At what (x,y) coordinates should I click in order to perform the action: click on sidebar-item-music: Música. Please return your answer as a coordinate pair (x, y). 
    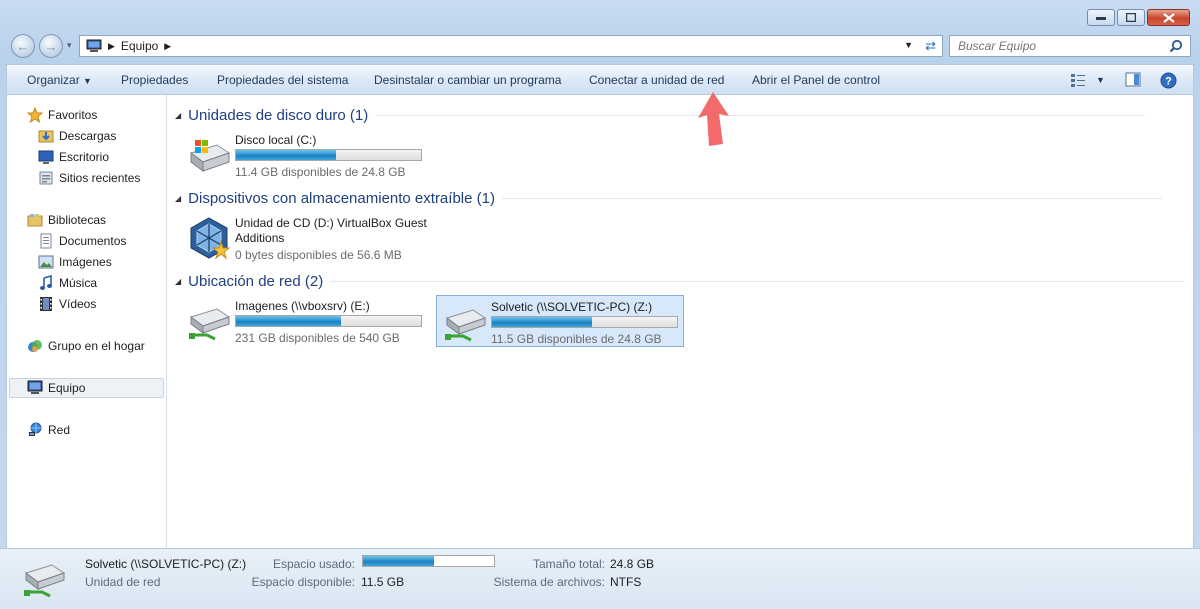
    Looking at the image, I should click on (67, 283).